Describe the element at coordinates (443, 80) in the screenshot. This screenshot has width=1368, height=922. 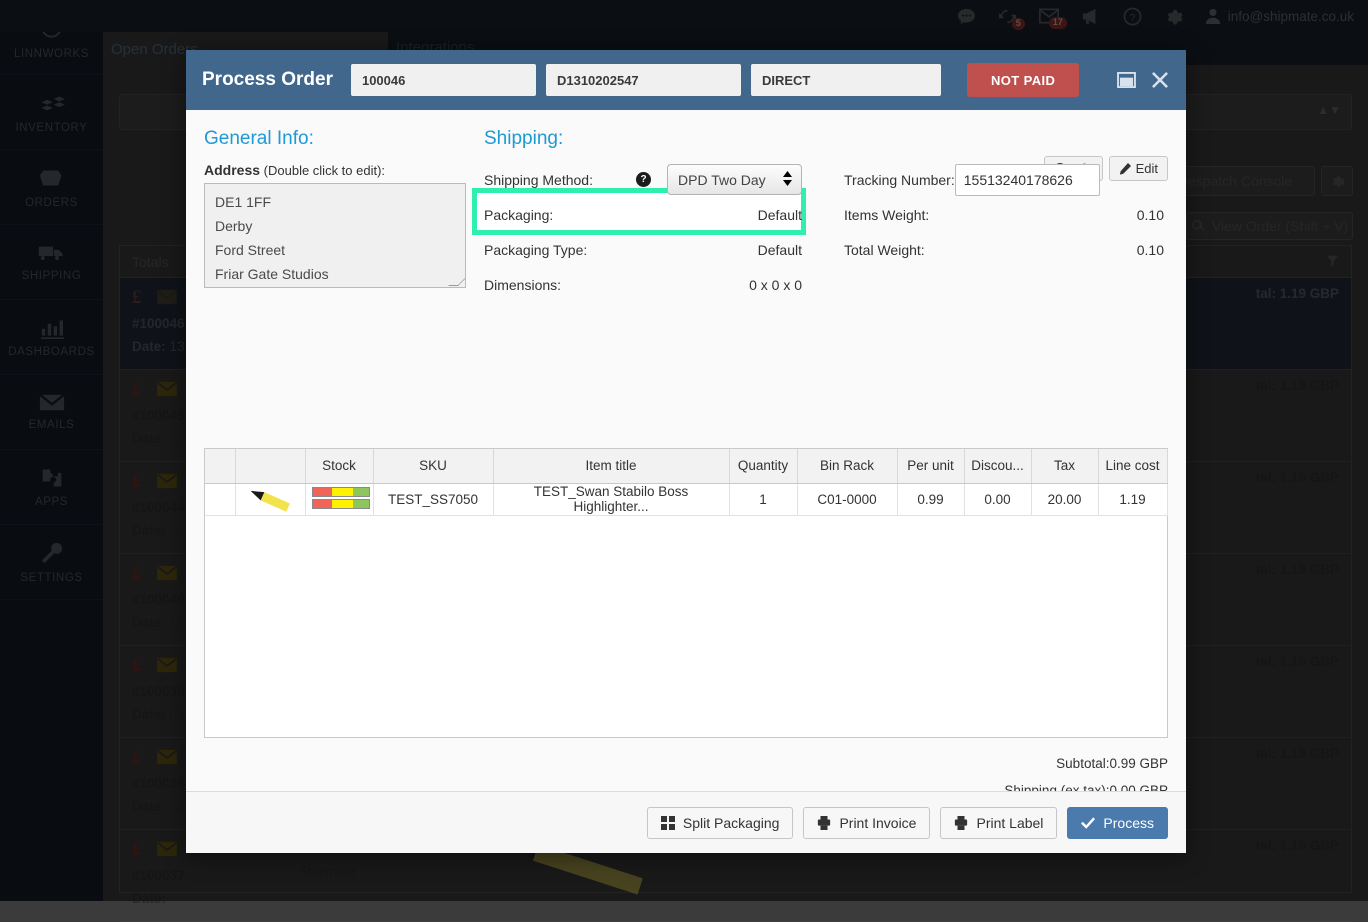
I see `order-id-field` at that location.